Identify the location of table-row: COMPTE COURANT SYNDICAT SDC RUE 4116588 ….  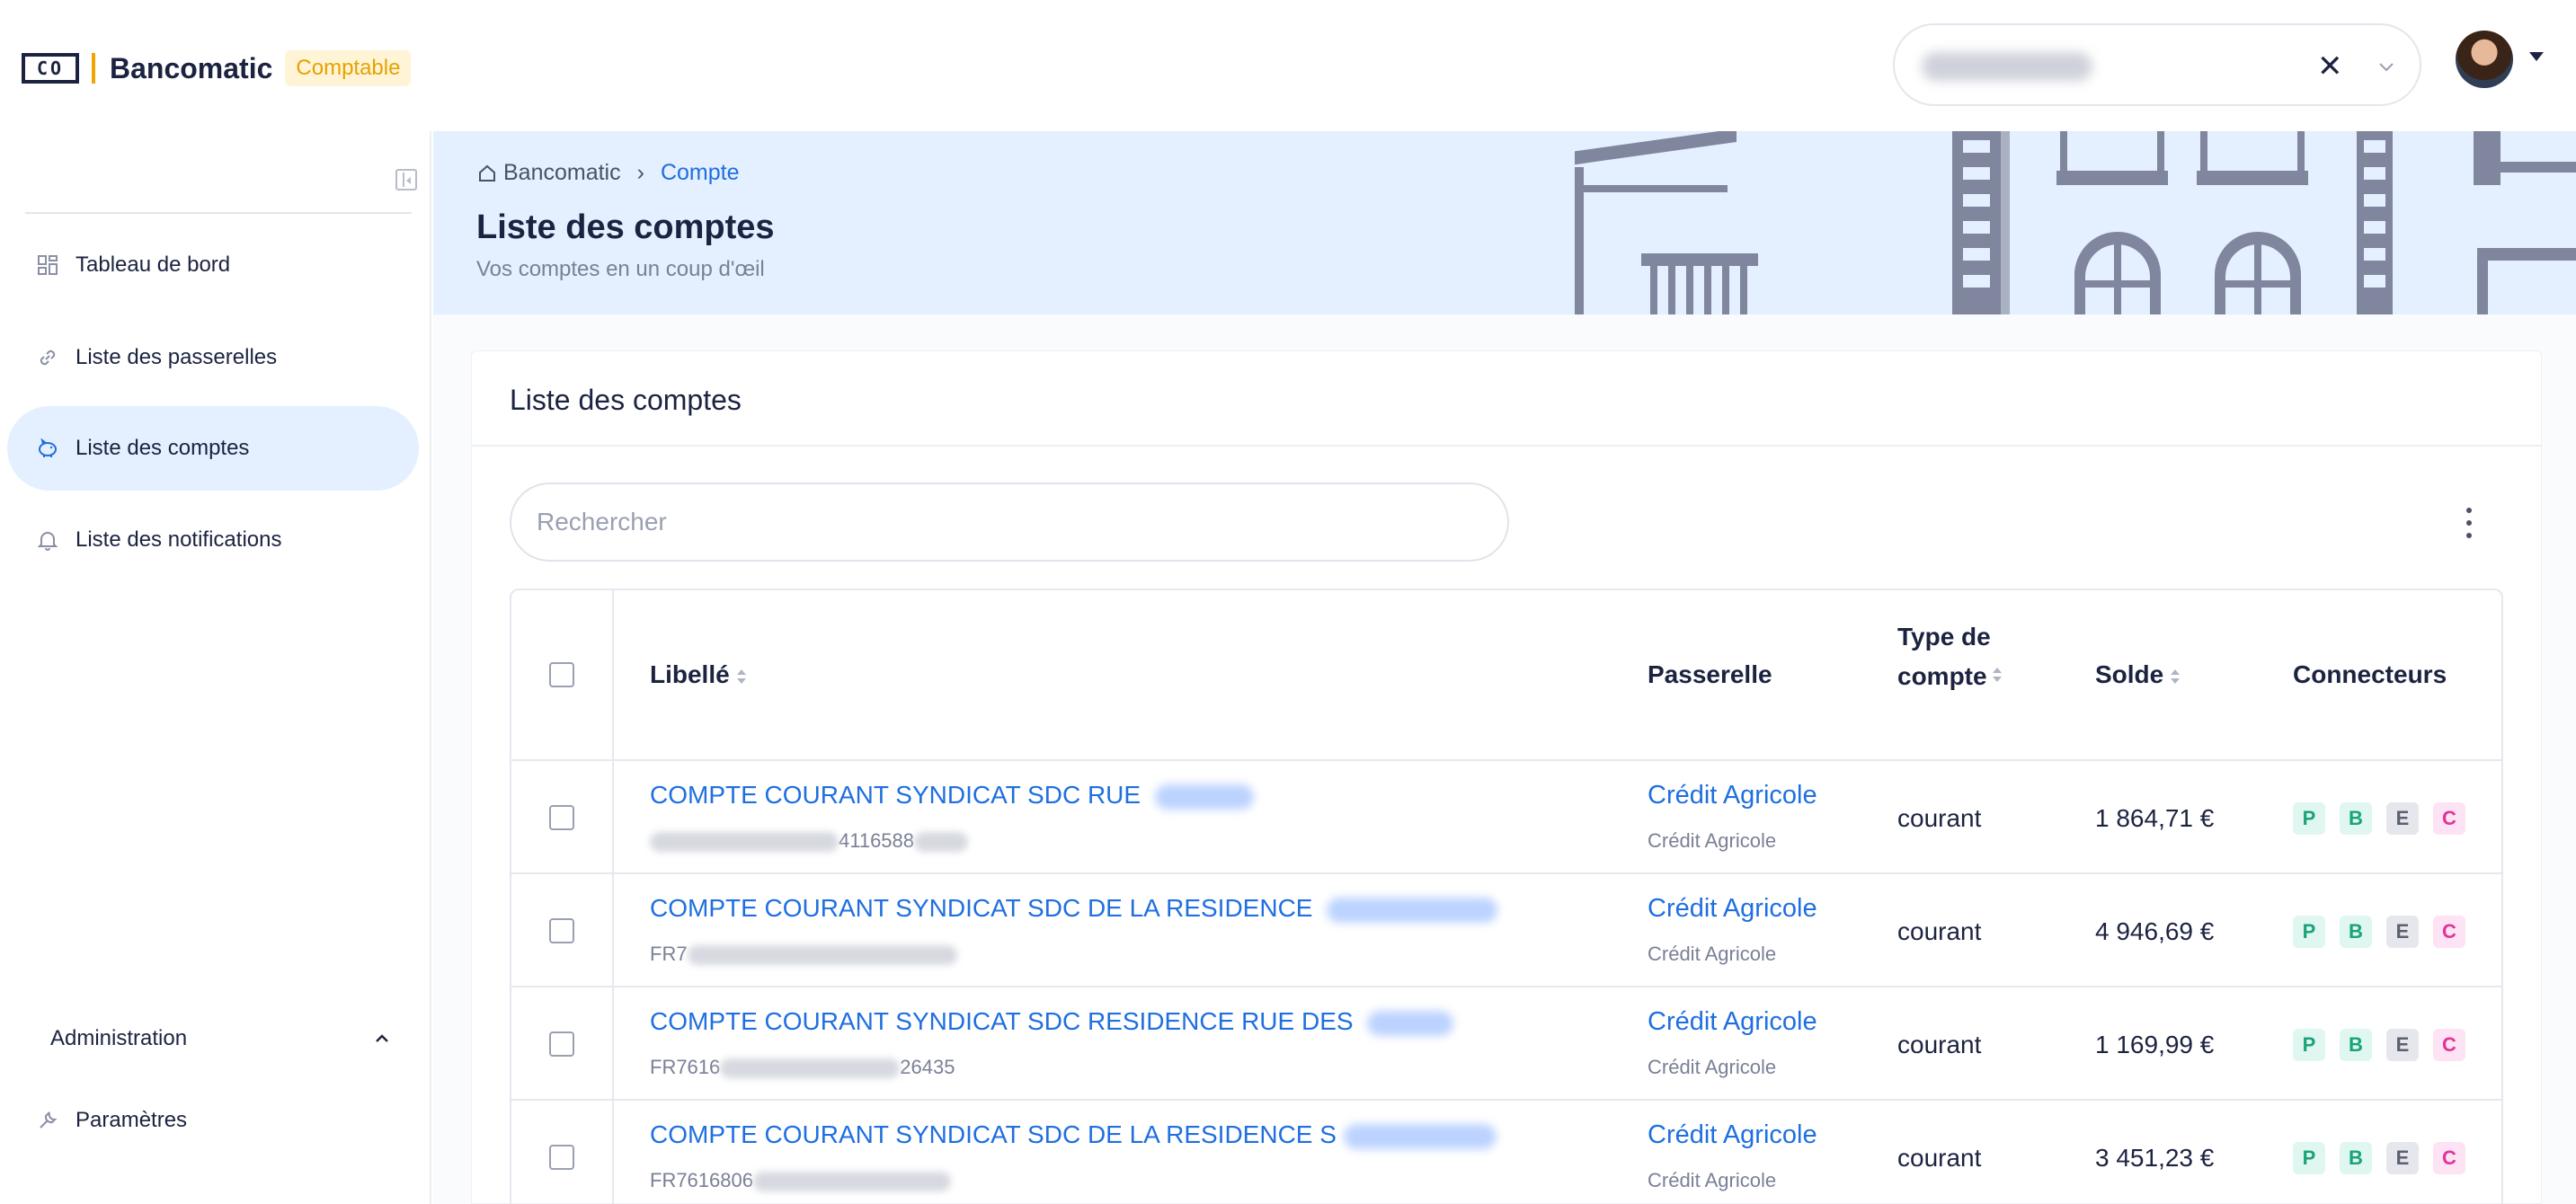
(1506, 817).